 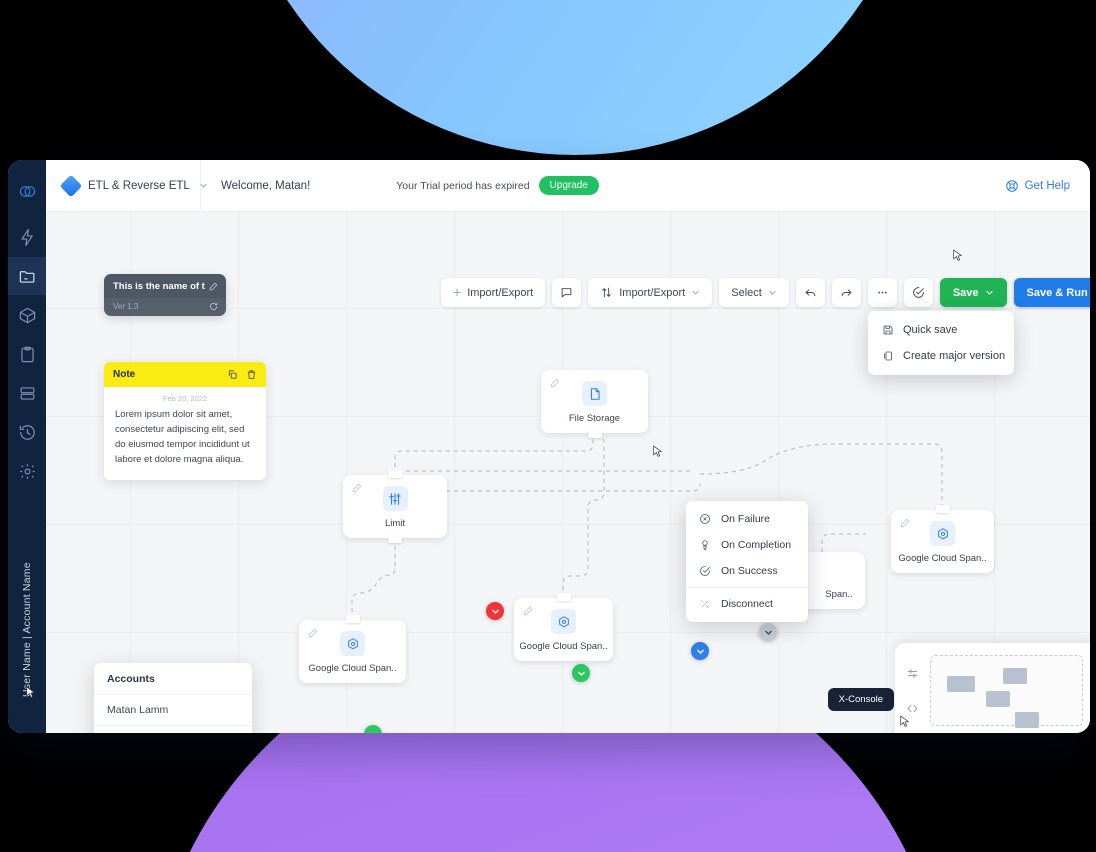 I want to click on menu-item-on-completion: On Completion, so click(x=747, y=545).